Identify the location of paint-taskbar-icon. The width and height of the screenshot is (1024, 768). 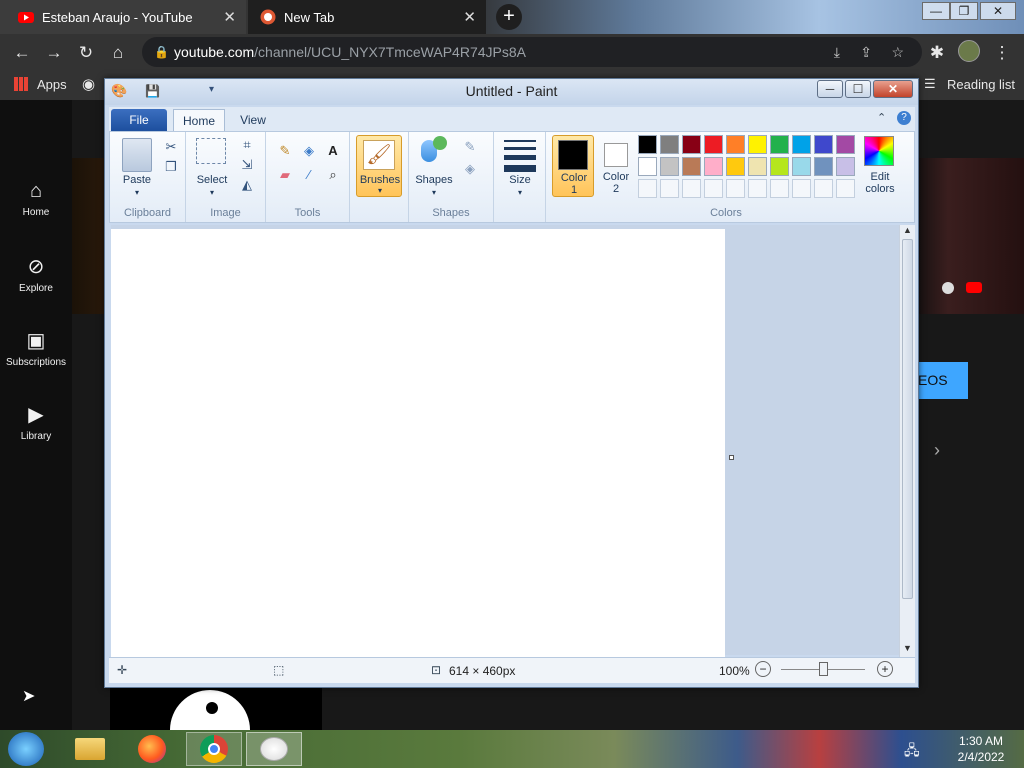
(274, 749).